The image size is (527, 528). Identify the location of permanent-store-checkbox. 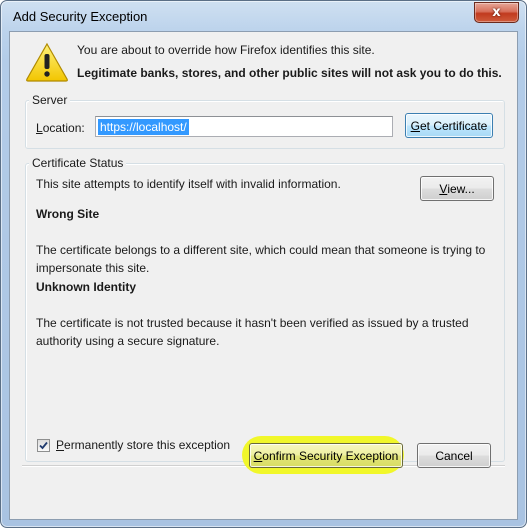
(43, 445).